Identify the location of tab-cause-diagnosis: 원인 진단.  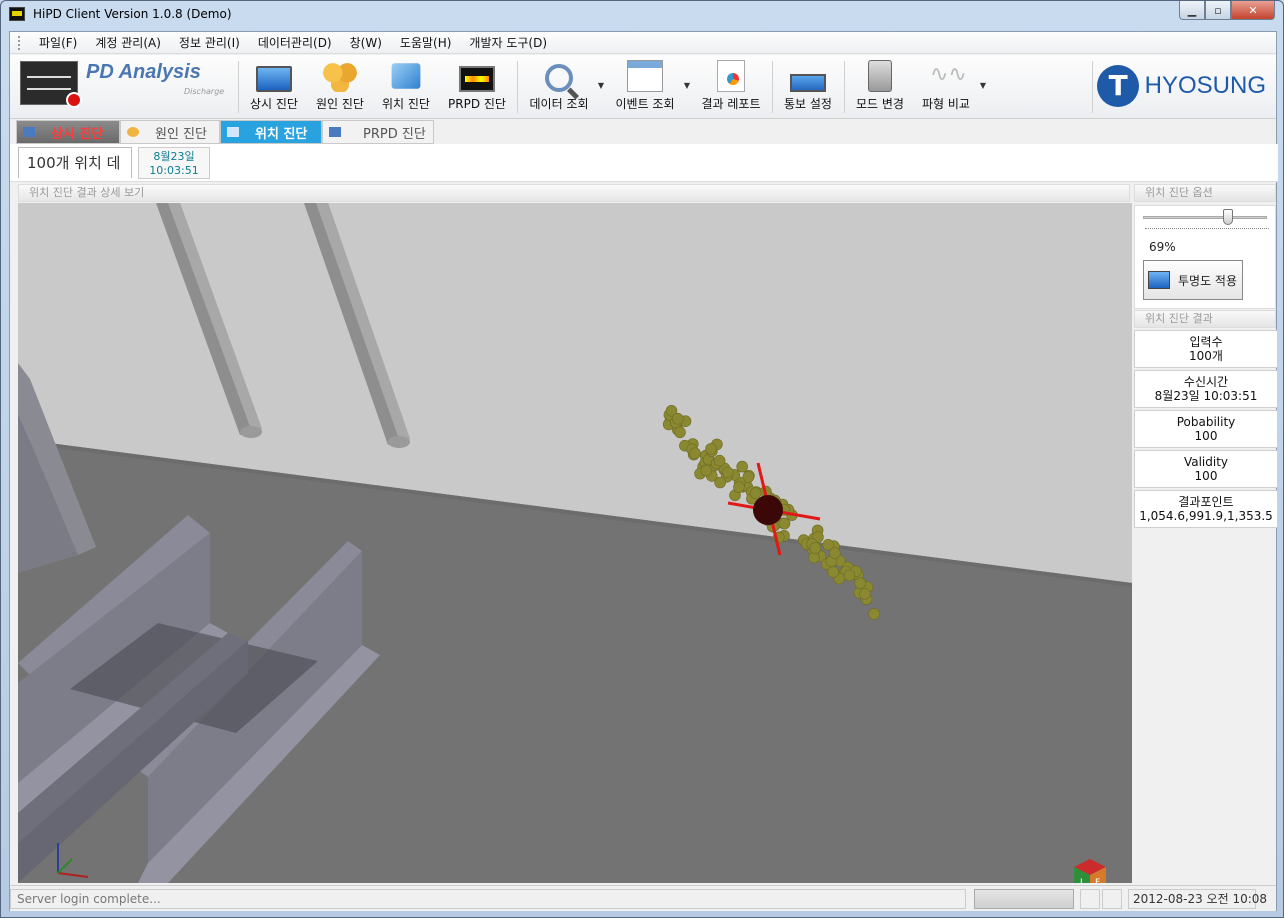
(170, 132).